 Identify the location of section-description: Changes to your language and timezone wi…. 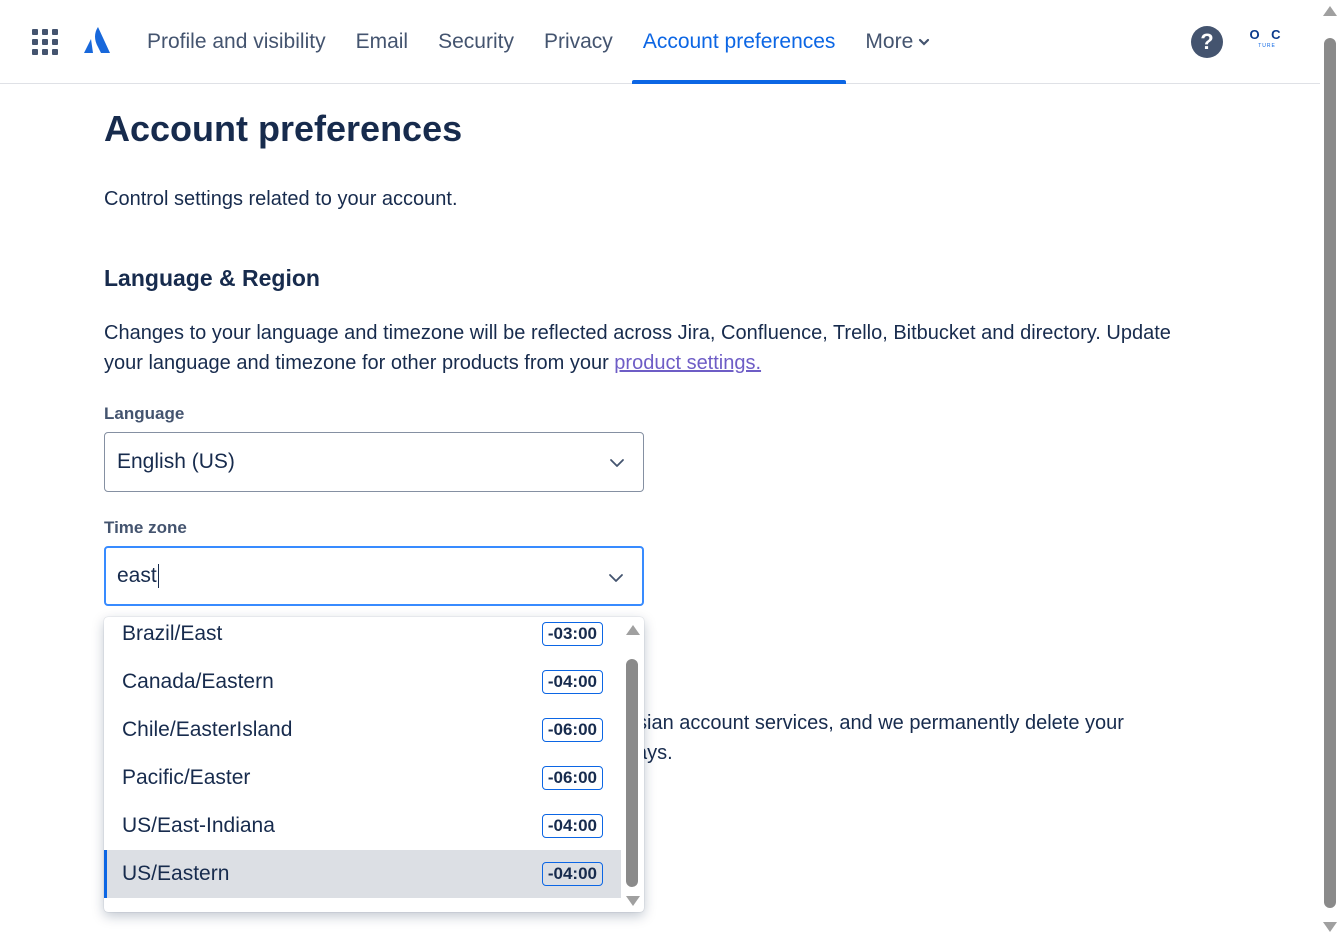
(649, 348).